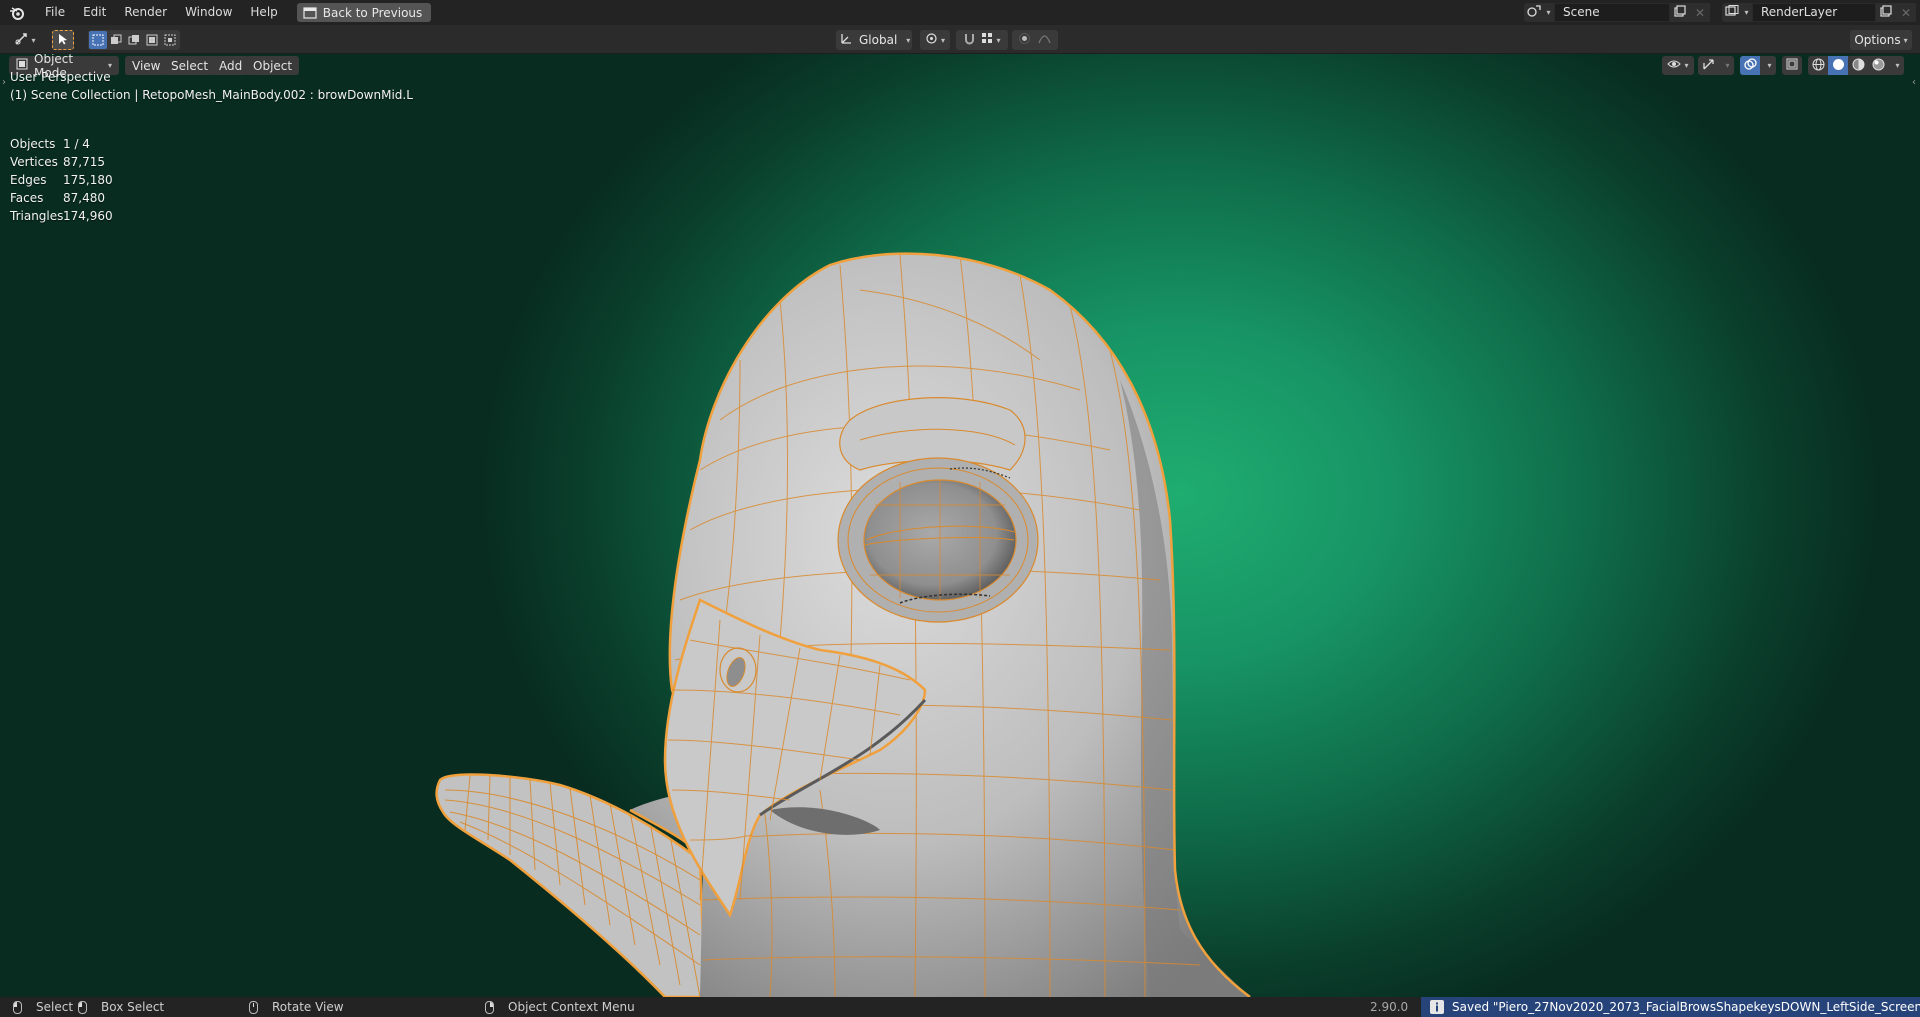 This screenshot has height=1017, width=1920. What do you see at coordinates (82, 1007) in the screenshot?
I see `mouse-drag-icon` at bounding box center [82, 1007].